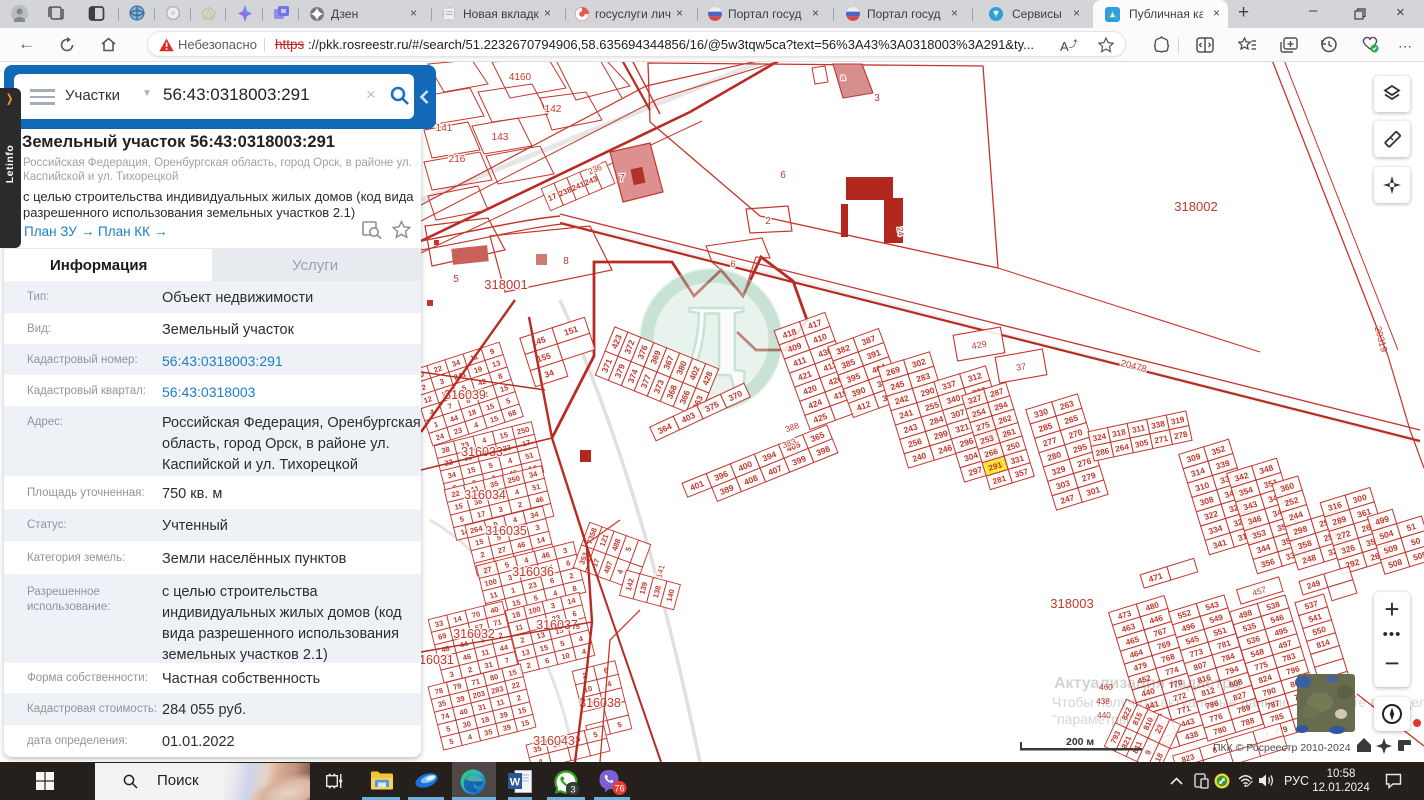  Describe the element at coordinates (505, 284) in the screenshot. I see `svg-text: 318001` at that location.